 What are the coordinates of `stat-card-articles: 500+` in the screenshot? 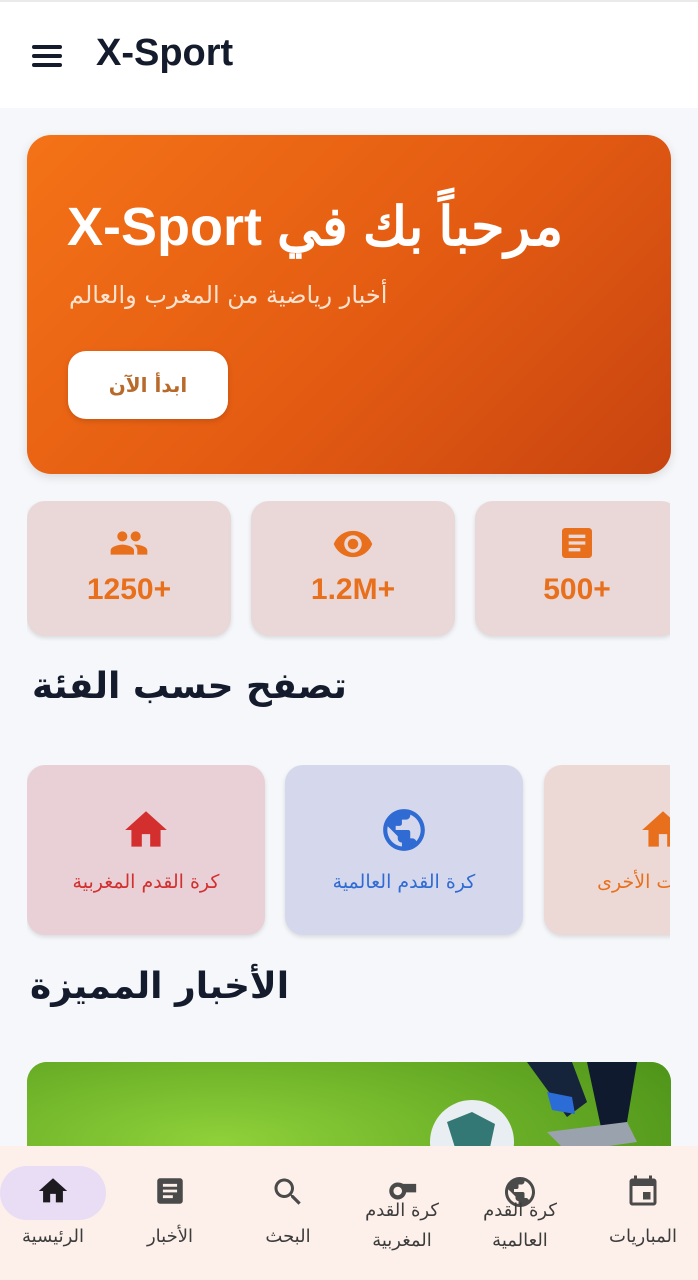 It's located at (572, 568).